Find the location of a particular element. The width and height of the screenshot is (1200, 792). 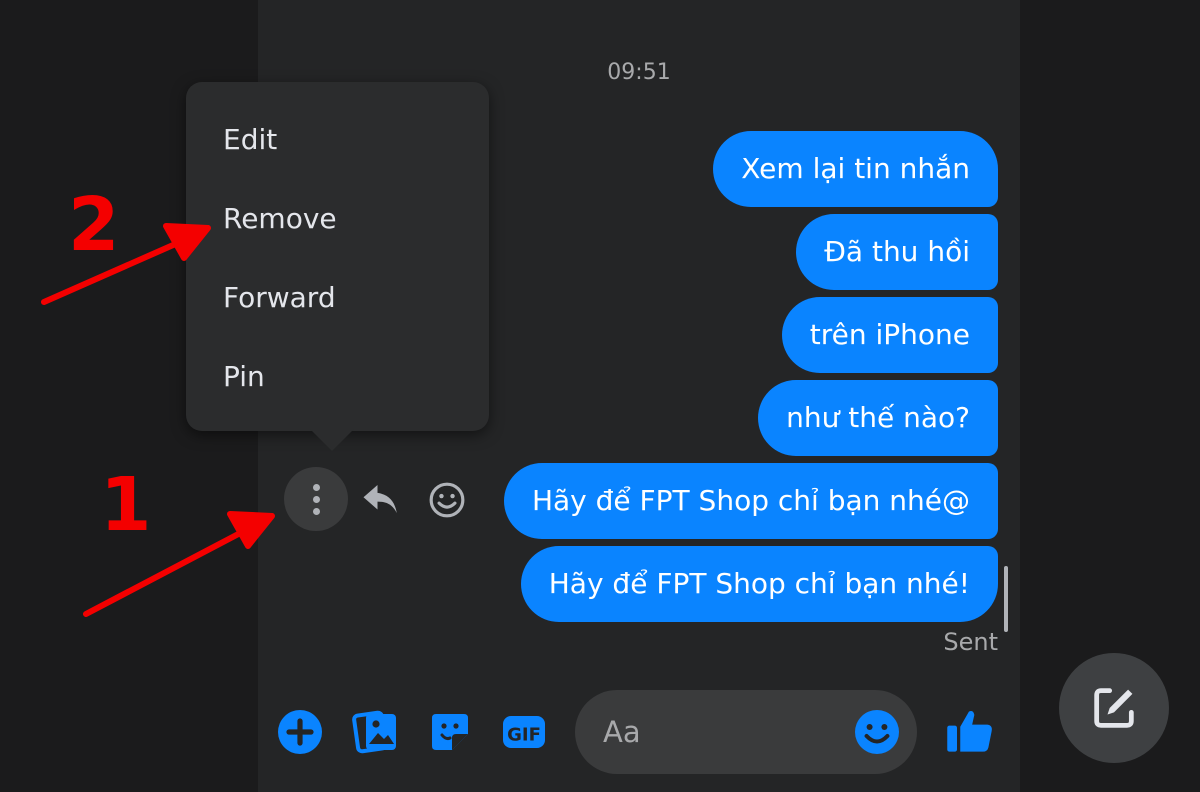

arrow-to-more-button is located at coordinates (166, 572).